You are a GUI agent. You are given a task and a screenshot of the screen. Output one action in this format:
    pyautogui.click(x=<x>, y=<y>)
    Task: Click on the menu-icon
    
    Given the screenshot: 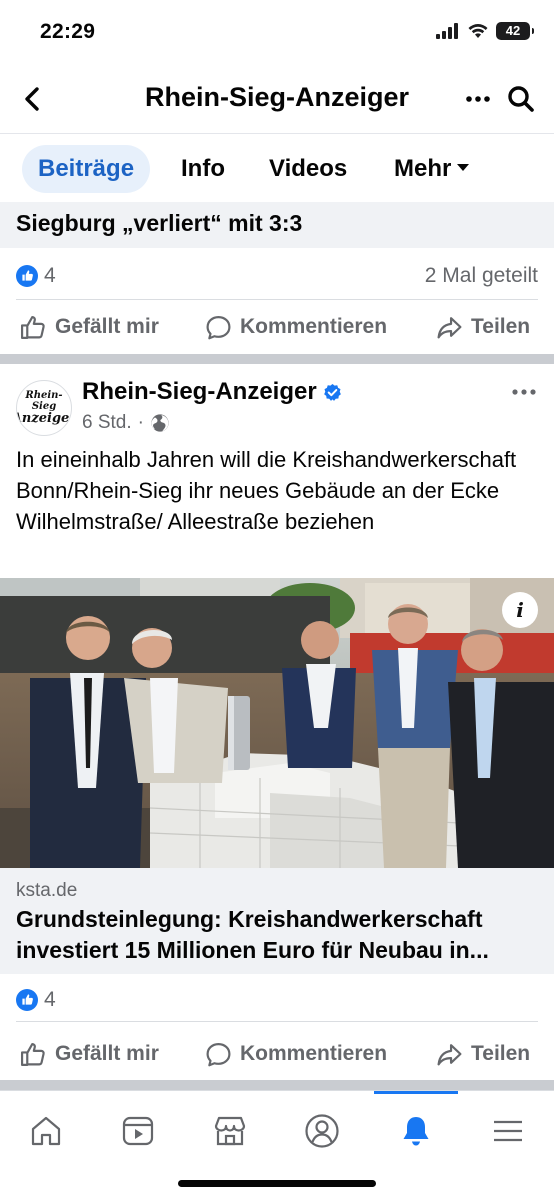 What is the action you would take?
    pyautogui.click(x=508, y=1131)
    